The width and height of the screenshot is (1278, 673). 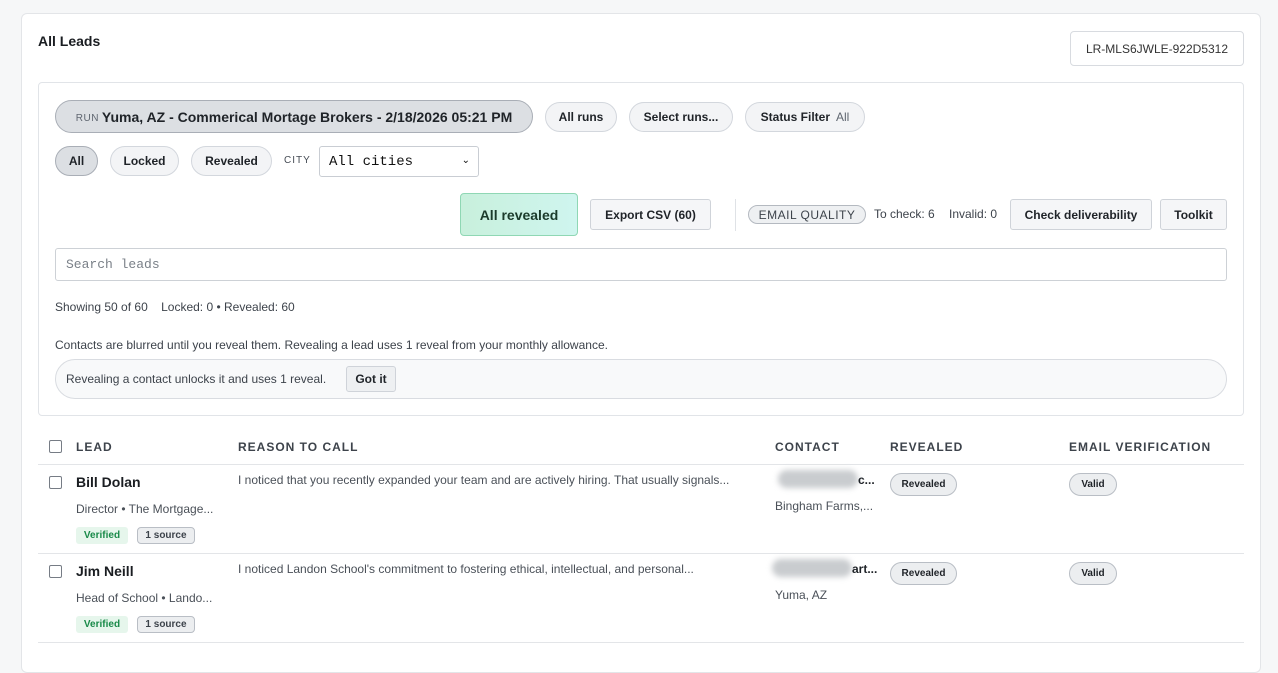 I want to click on status-filter-label: Status Filter, so click(x=795, y=117).